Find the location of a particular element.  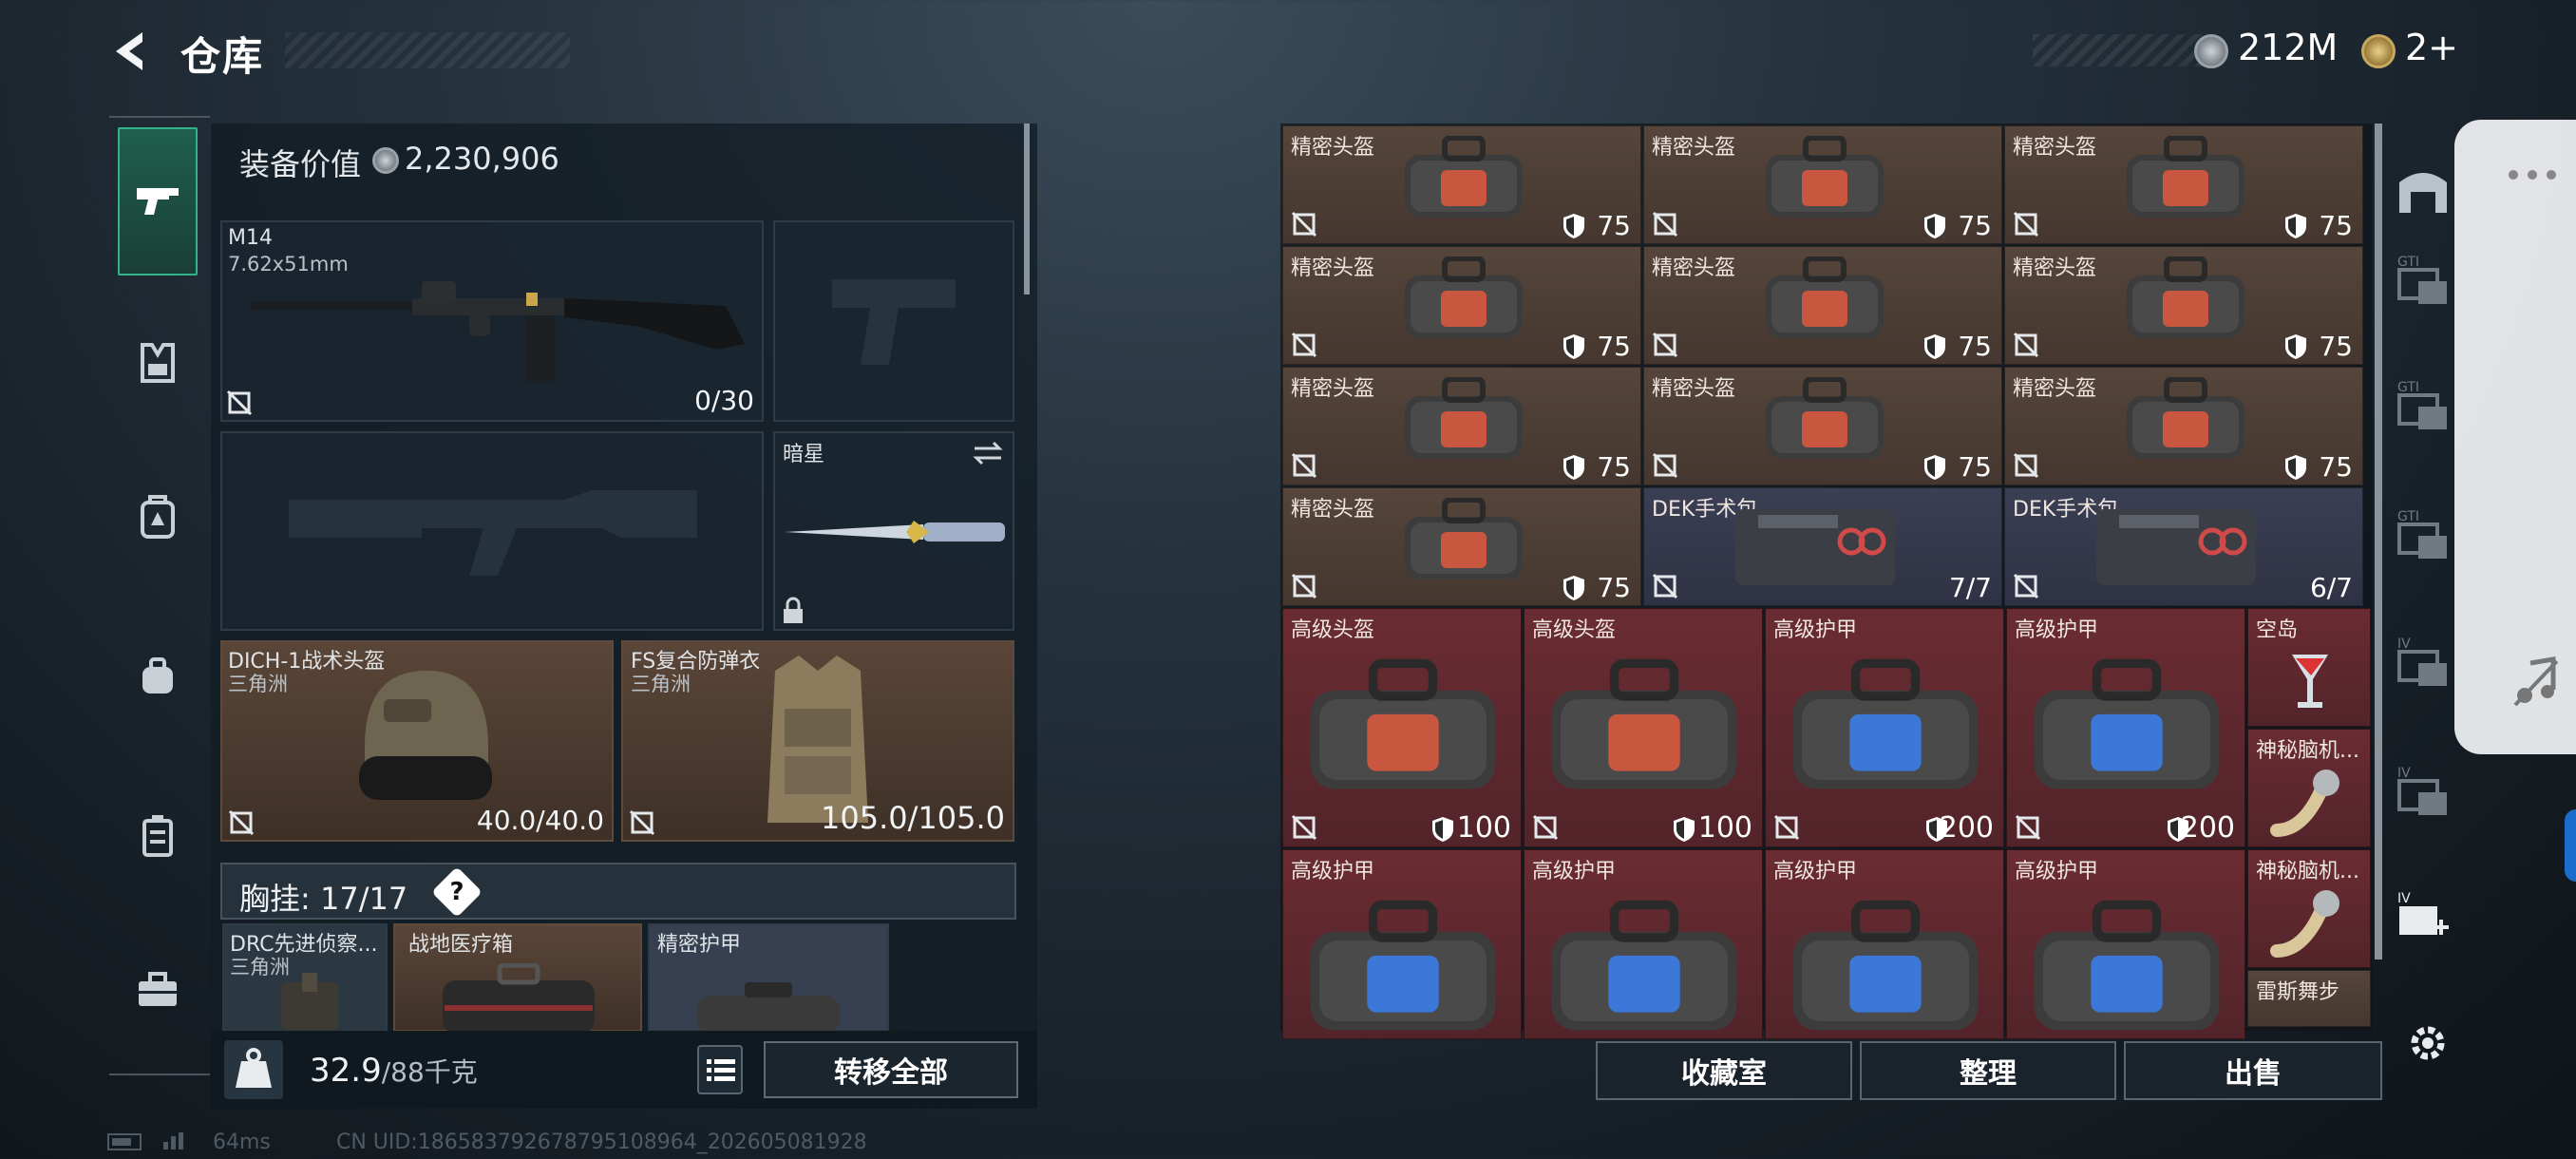

item-value: 100 is located at coordinates (1724, 828).